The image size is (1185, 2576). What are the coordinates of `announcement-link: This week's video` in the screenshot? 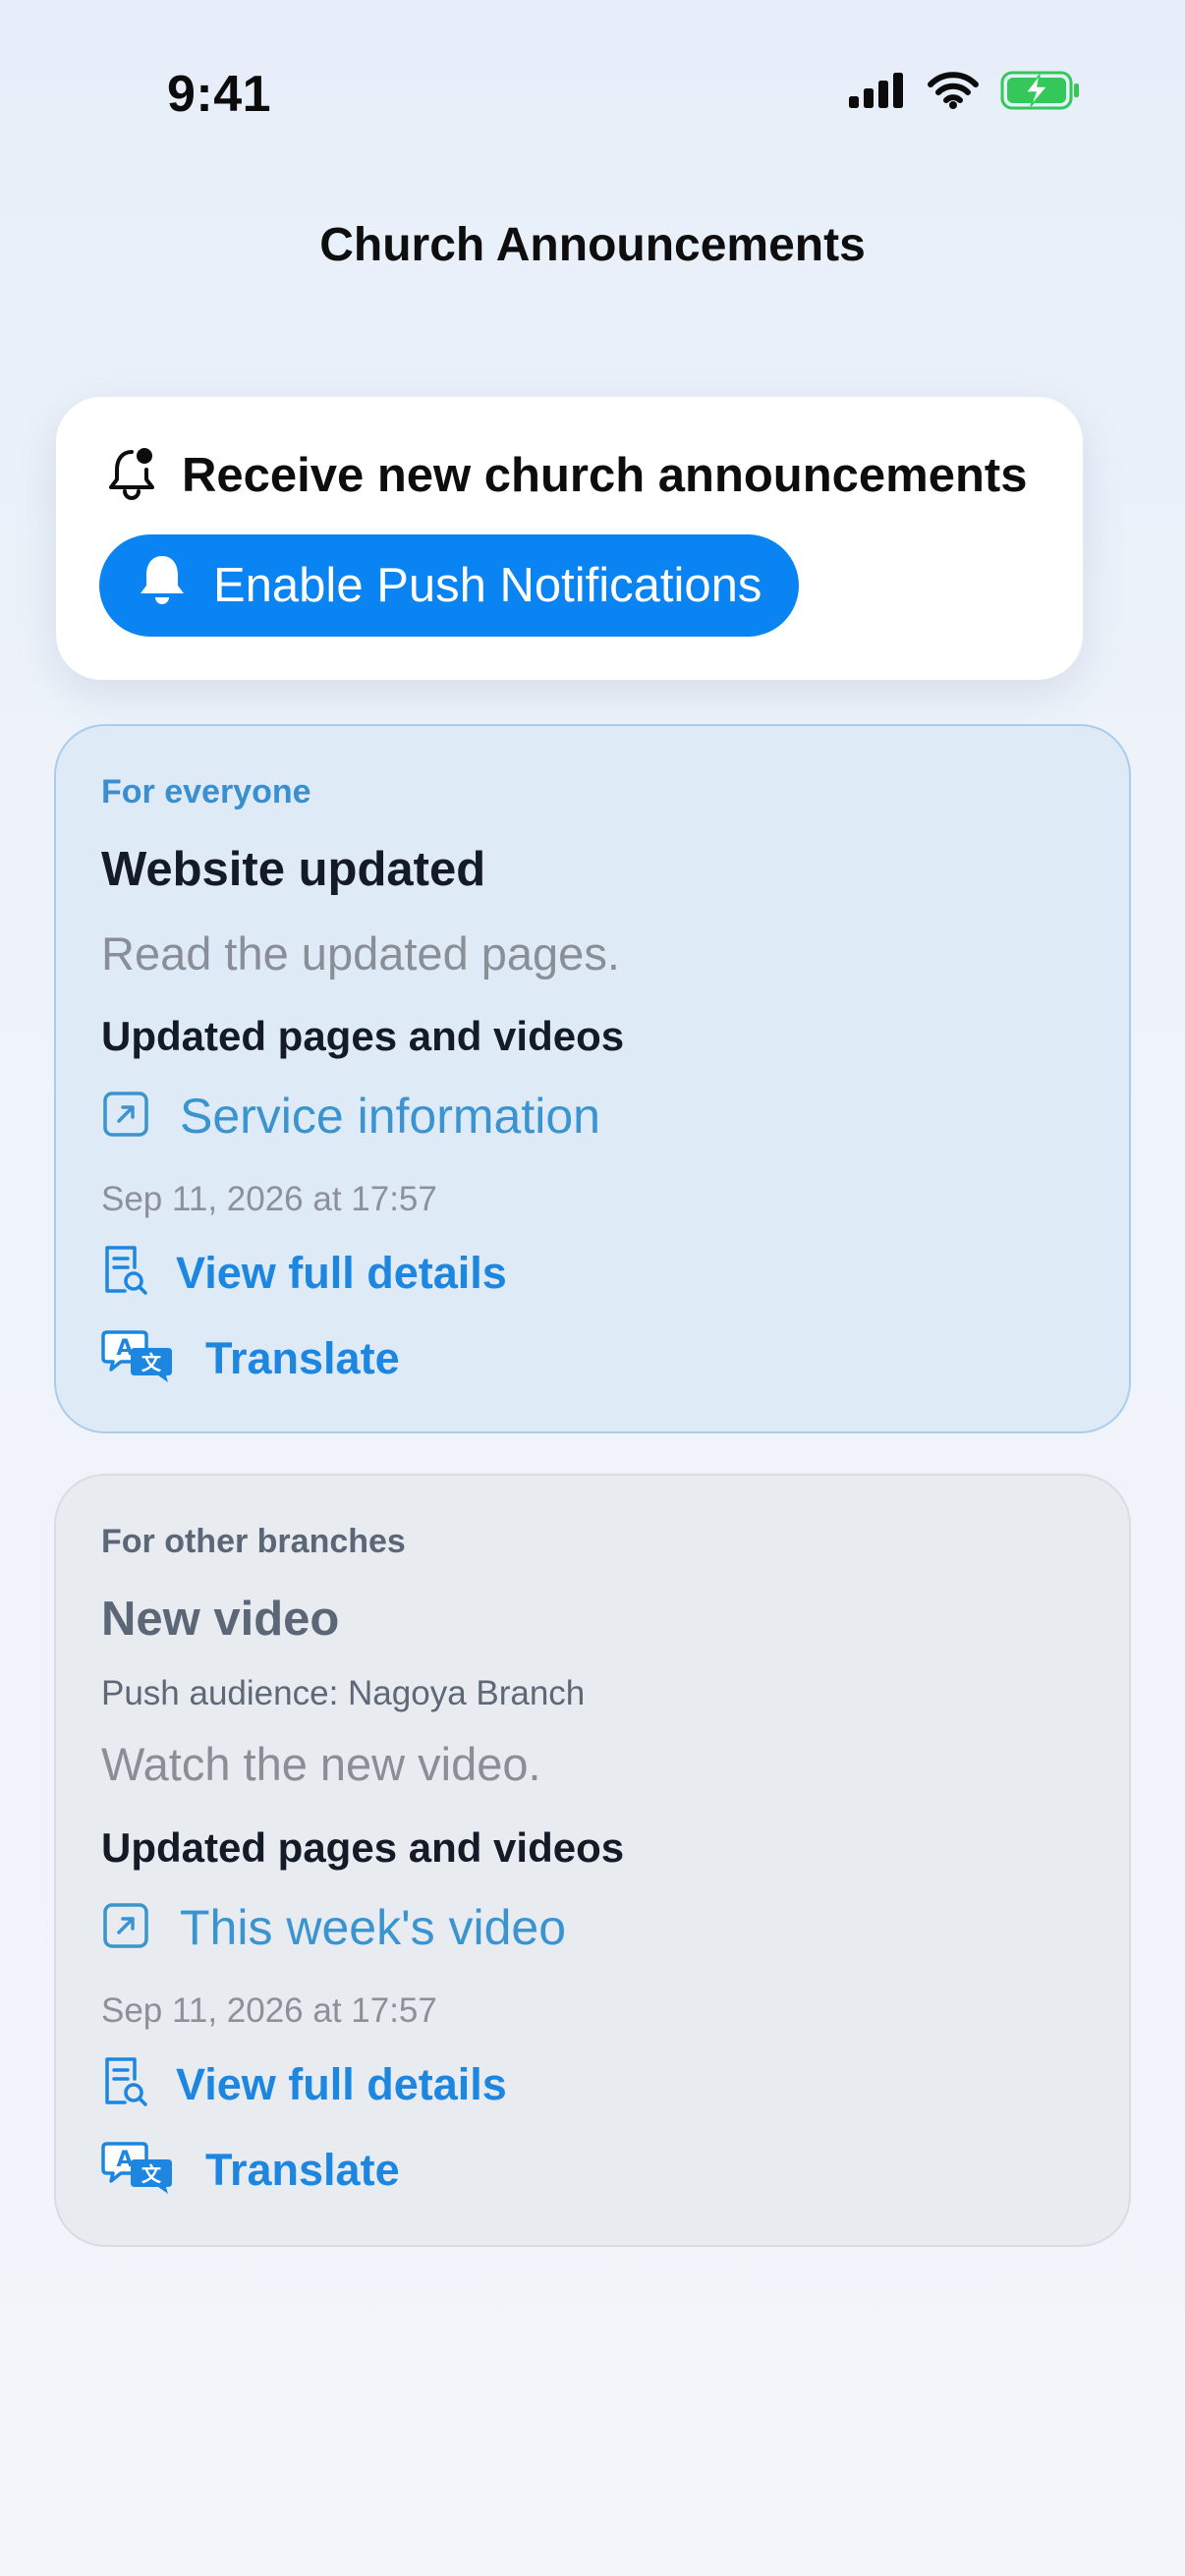 It's located at (334, 1927).